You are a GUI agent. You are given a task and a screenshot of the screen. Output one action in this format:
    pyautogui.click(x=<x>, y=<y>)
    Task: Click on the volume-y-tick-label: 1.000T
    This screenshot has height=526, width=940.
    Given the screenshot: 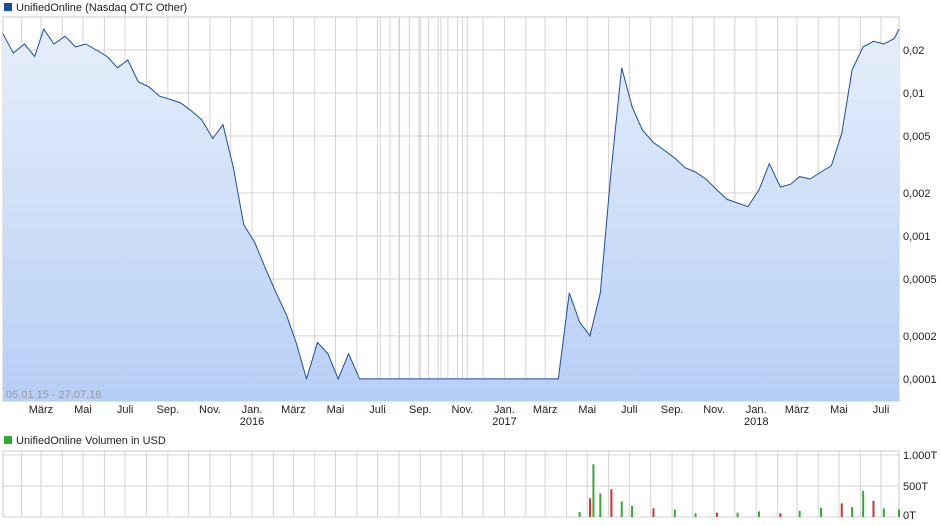 What is the action you would take?
    pyautogui.click(x=920, y=456)
    